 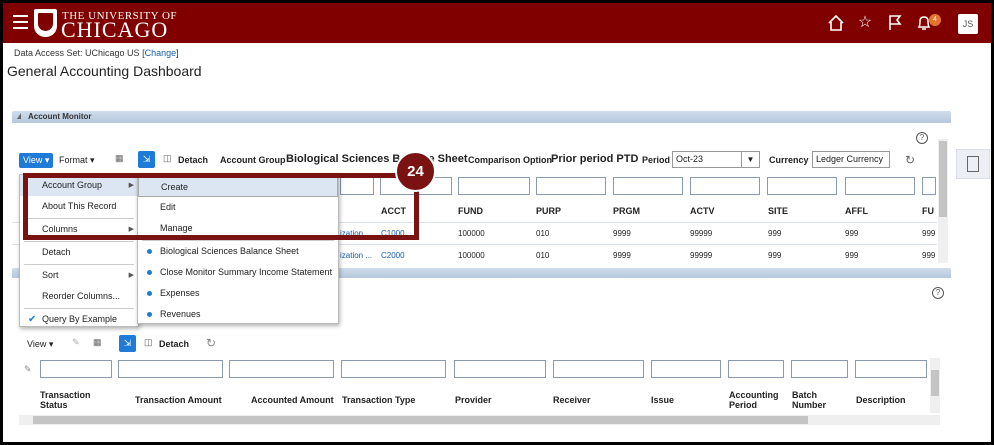 What do you see at coordinates (973, 164) in the screenshot?
I see `side-panel-document-icon` at bounding box center [973, 164].